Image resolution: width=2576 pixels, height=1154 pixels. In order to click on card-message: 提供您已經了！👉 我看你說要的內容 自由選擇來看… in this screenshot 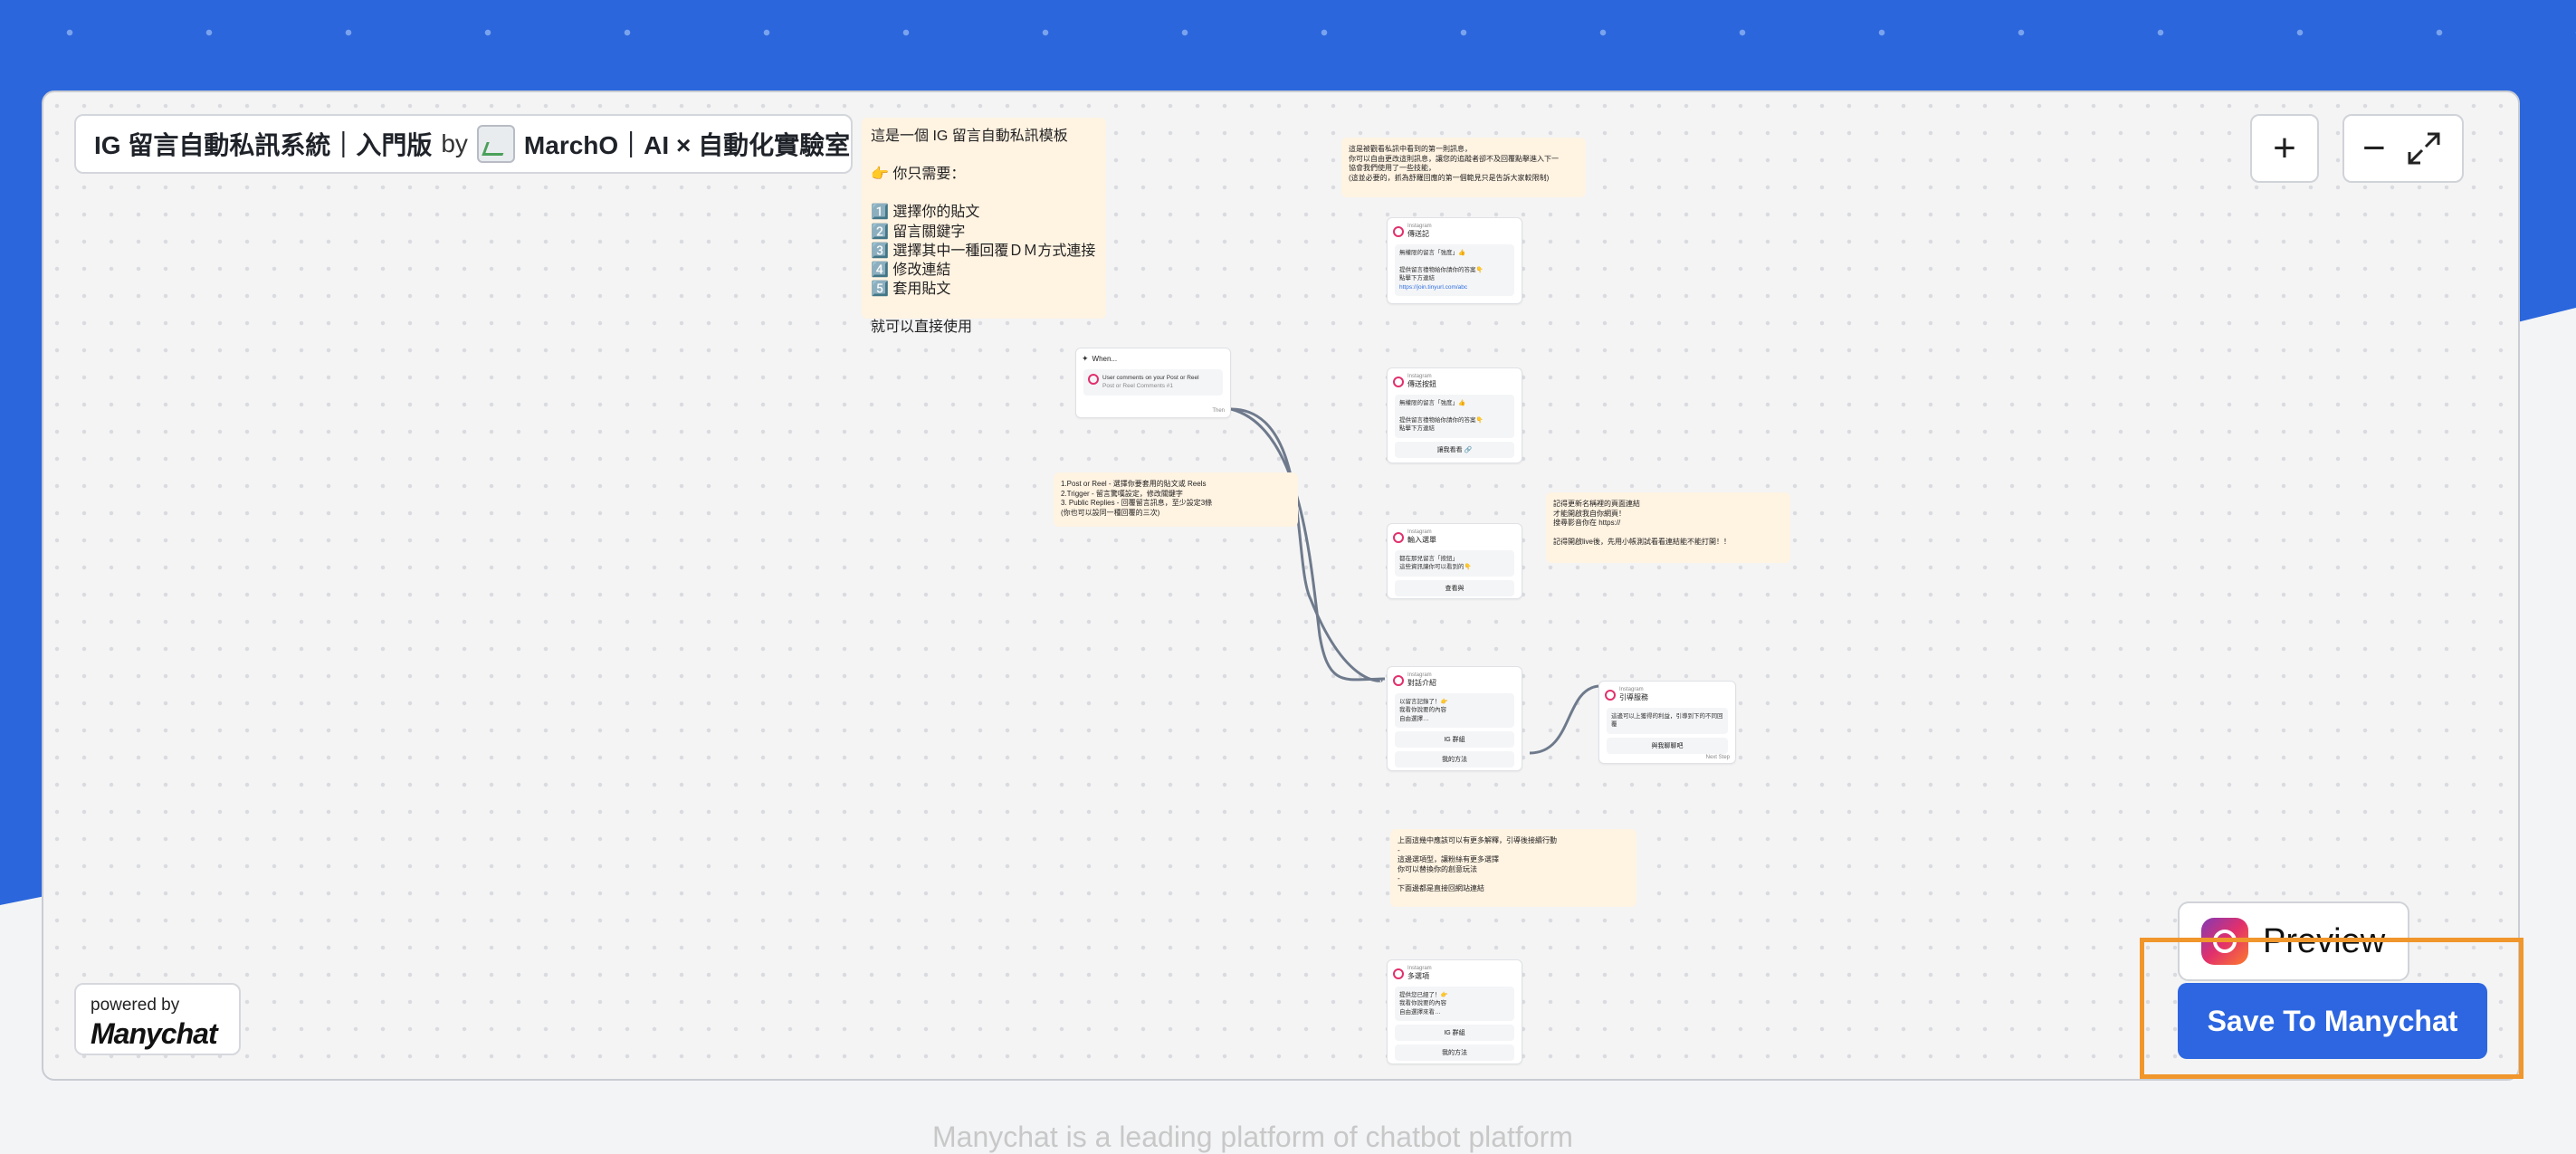, I will do `click(1455, 1005)`.